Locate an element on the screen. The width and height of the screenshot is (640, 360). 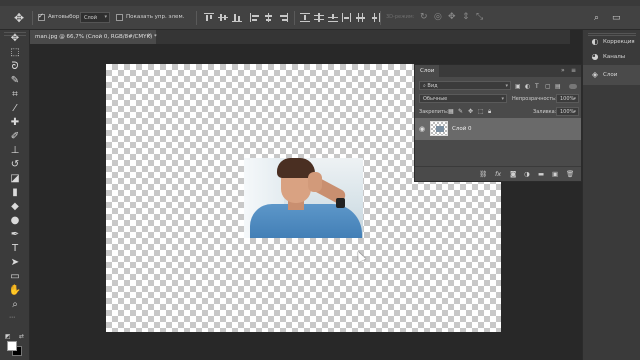
distribute-vcenter-icon is located at coordinates (319, 17).